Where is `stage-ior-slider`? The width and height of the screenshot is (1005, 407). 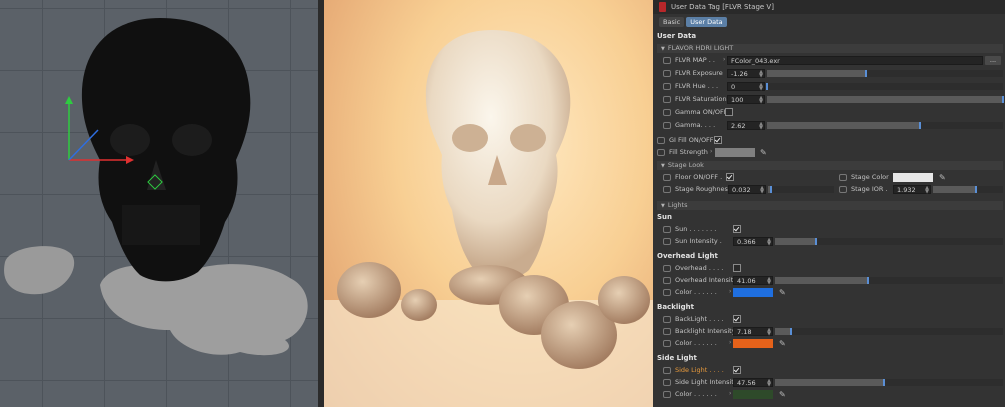 stage-ior-slider is located at coordinates (968, 189).